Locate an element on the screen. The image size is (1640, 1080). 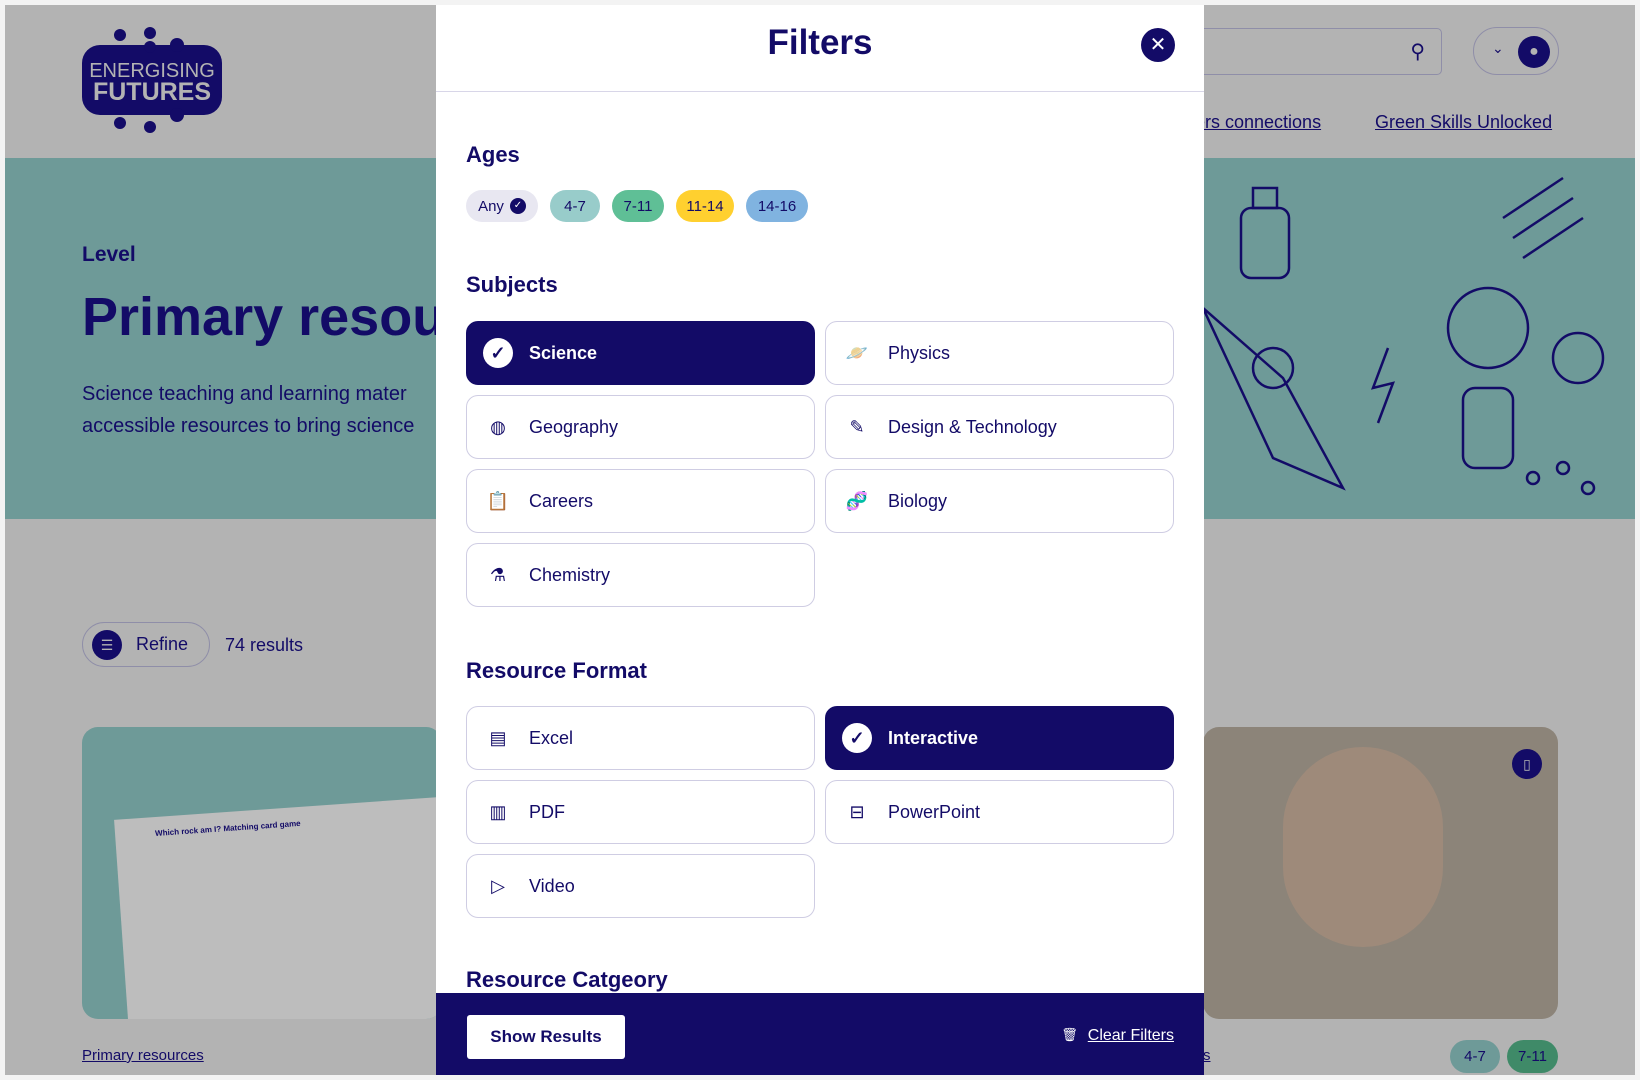
subjects-option-biology: 🧬 Biology is located at coordinates (999, 501).